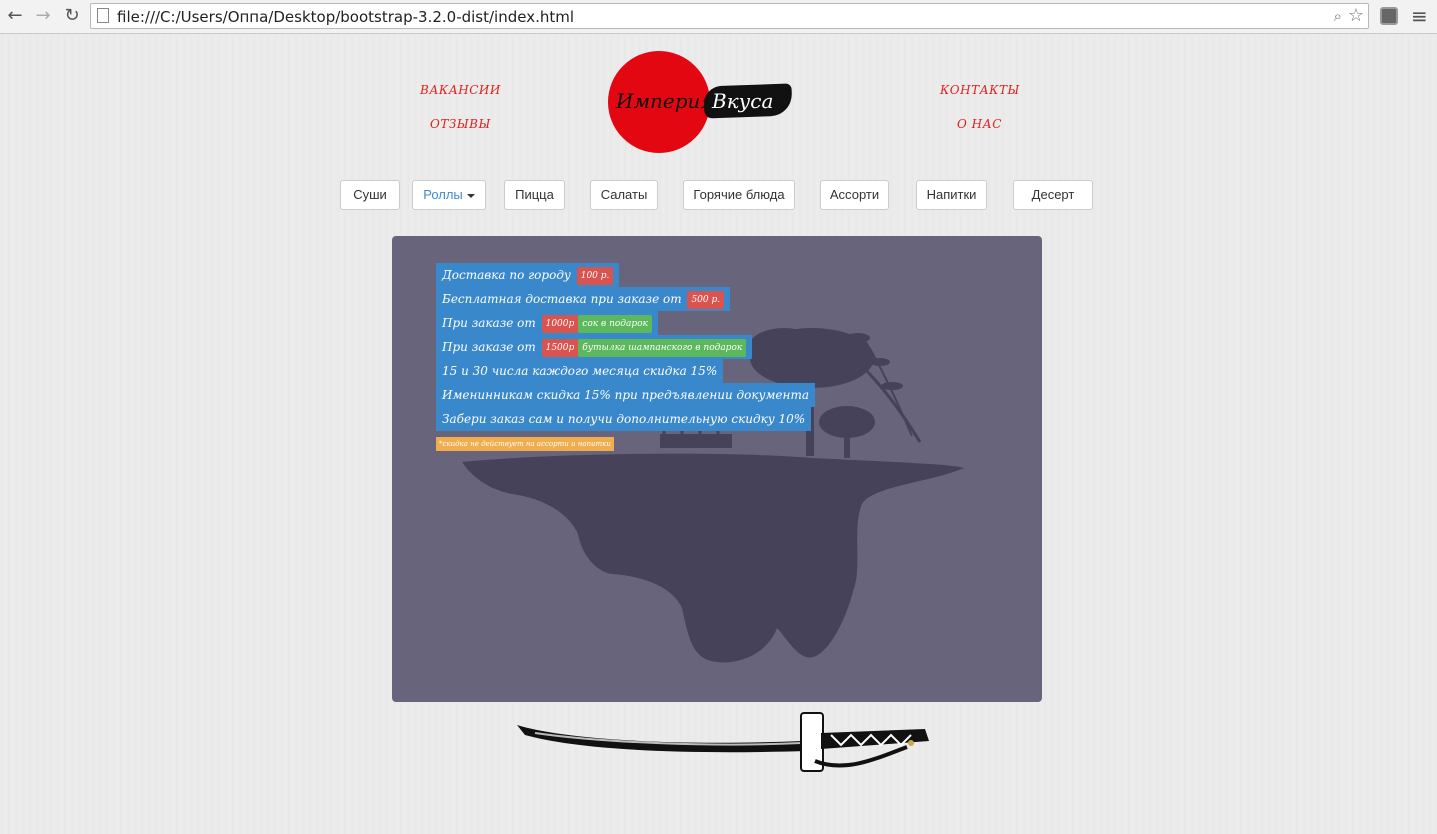 The height and width of the screenshot is (834, 1437). I want to click on menu-button-salads: Салаты, so click(624, 195).